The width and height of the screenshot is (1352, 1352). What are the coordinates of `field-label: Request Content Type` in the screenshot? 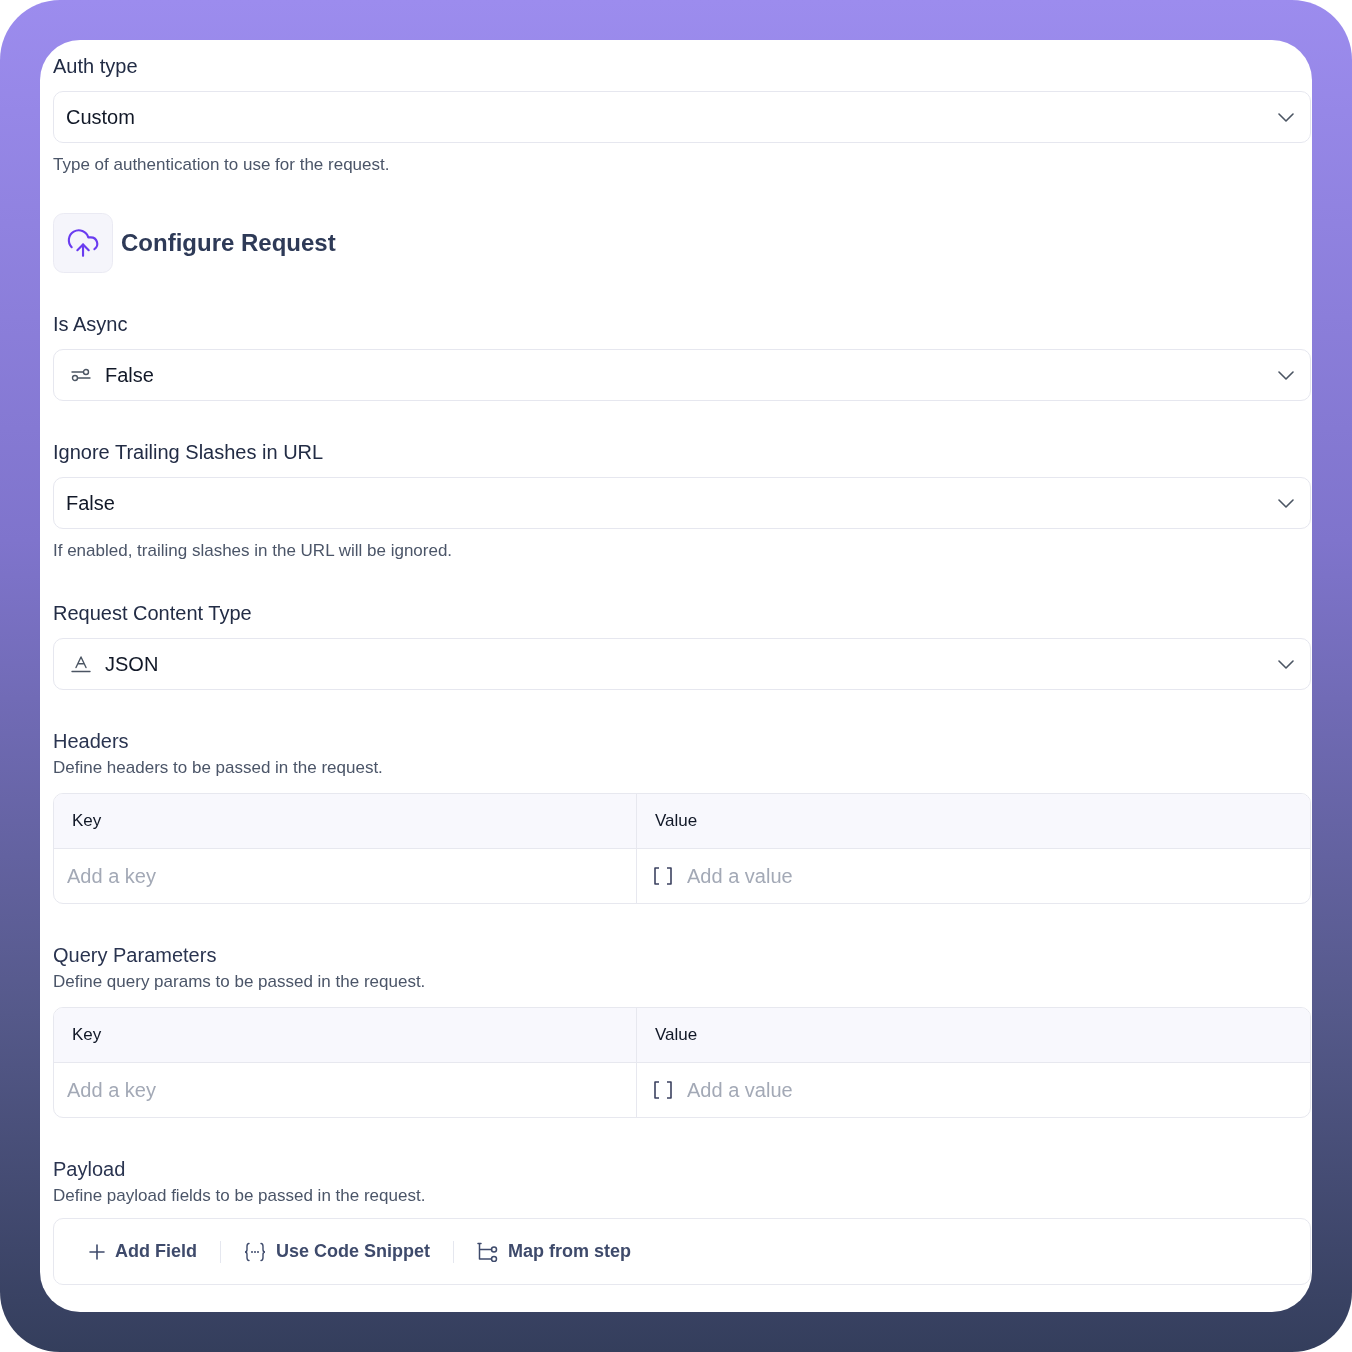 It's located at (153, 613).